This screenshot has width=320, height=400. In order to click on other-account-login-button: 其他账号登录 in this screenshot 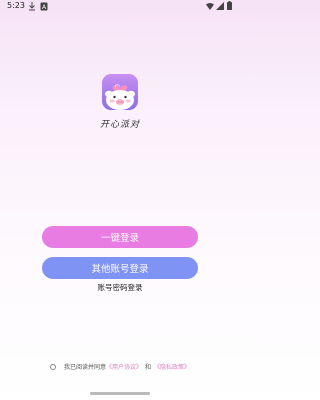, I will do `click(120, 268)`.